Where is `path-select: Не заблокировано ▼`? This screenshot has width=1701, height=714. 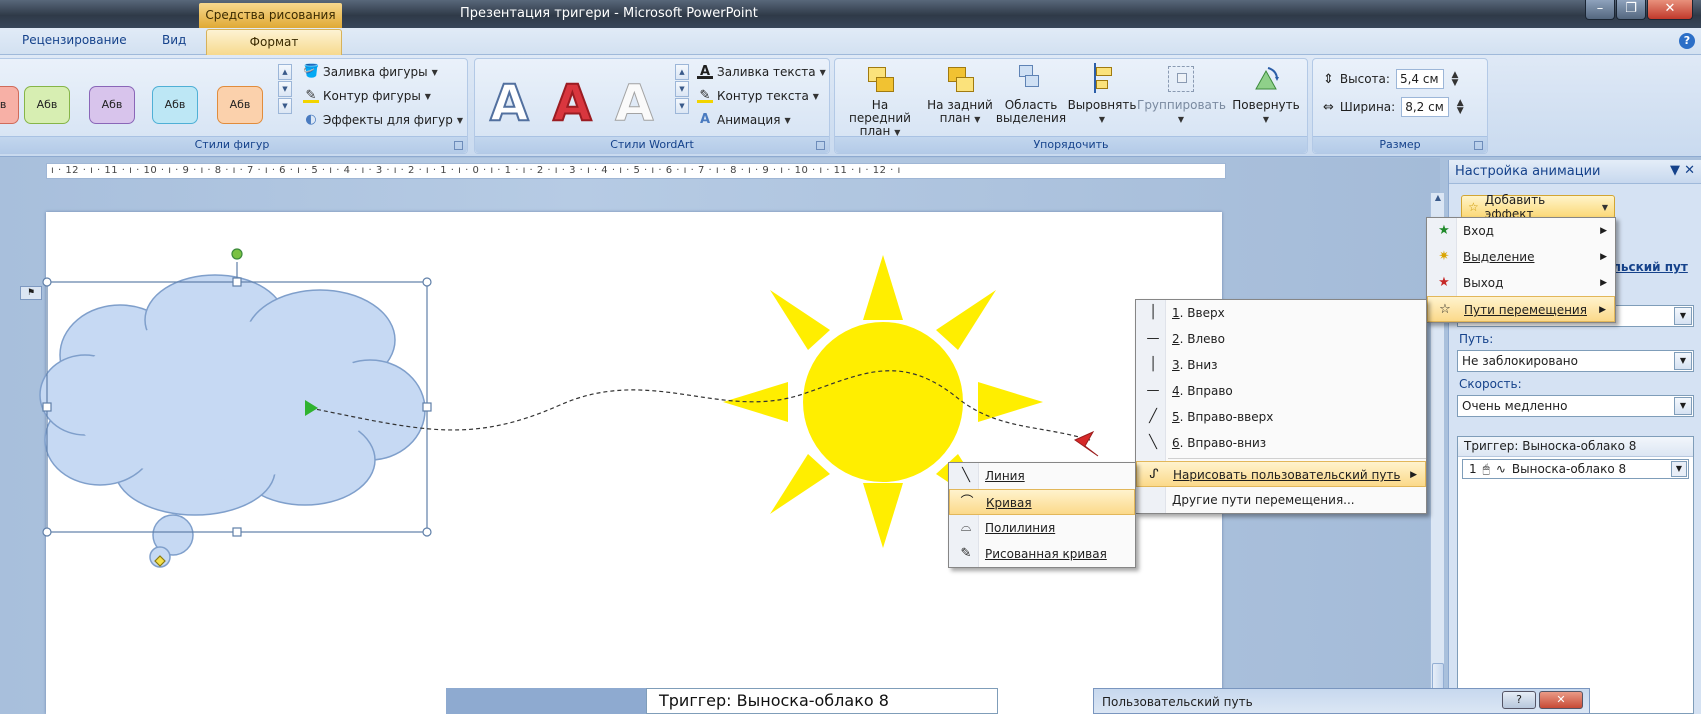 path-select: Не заблокировано ▼ is located at coordinates (1575, 361).